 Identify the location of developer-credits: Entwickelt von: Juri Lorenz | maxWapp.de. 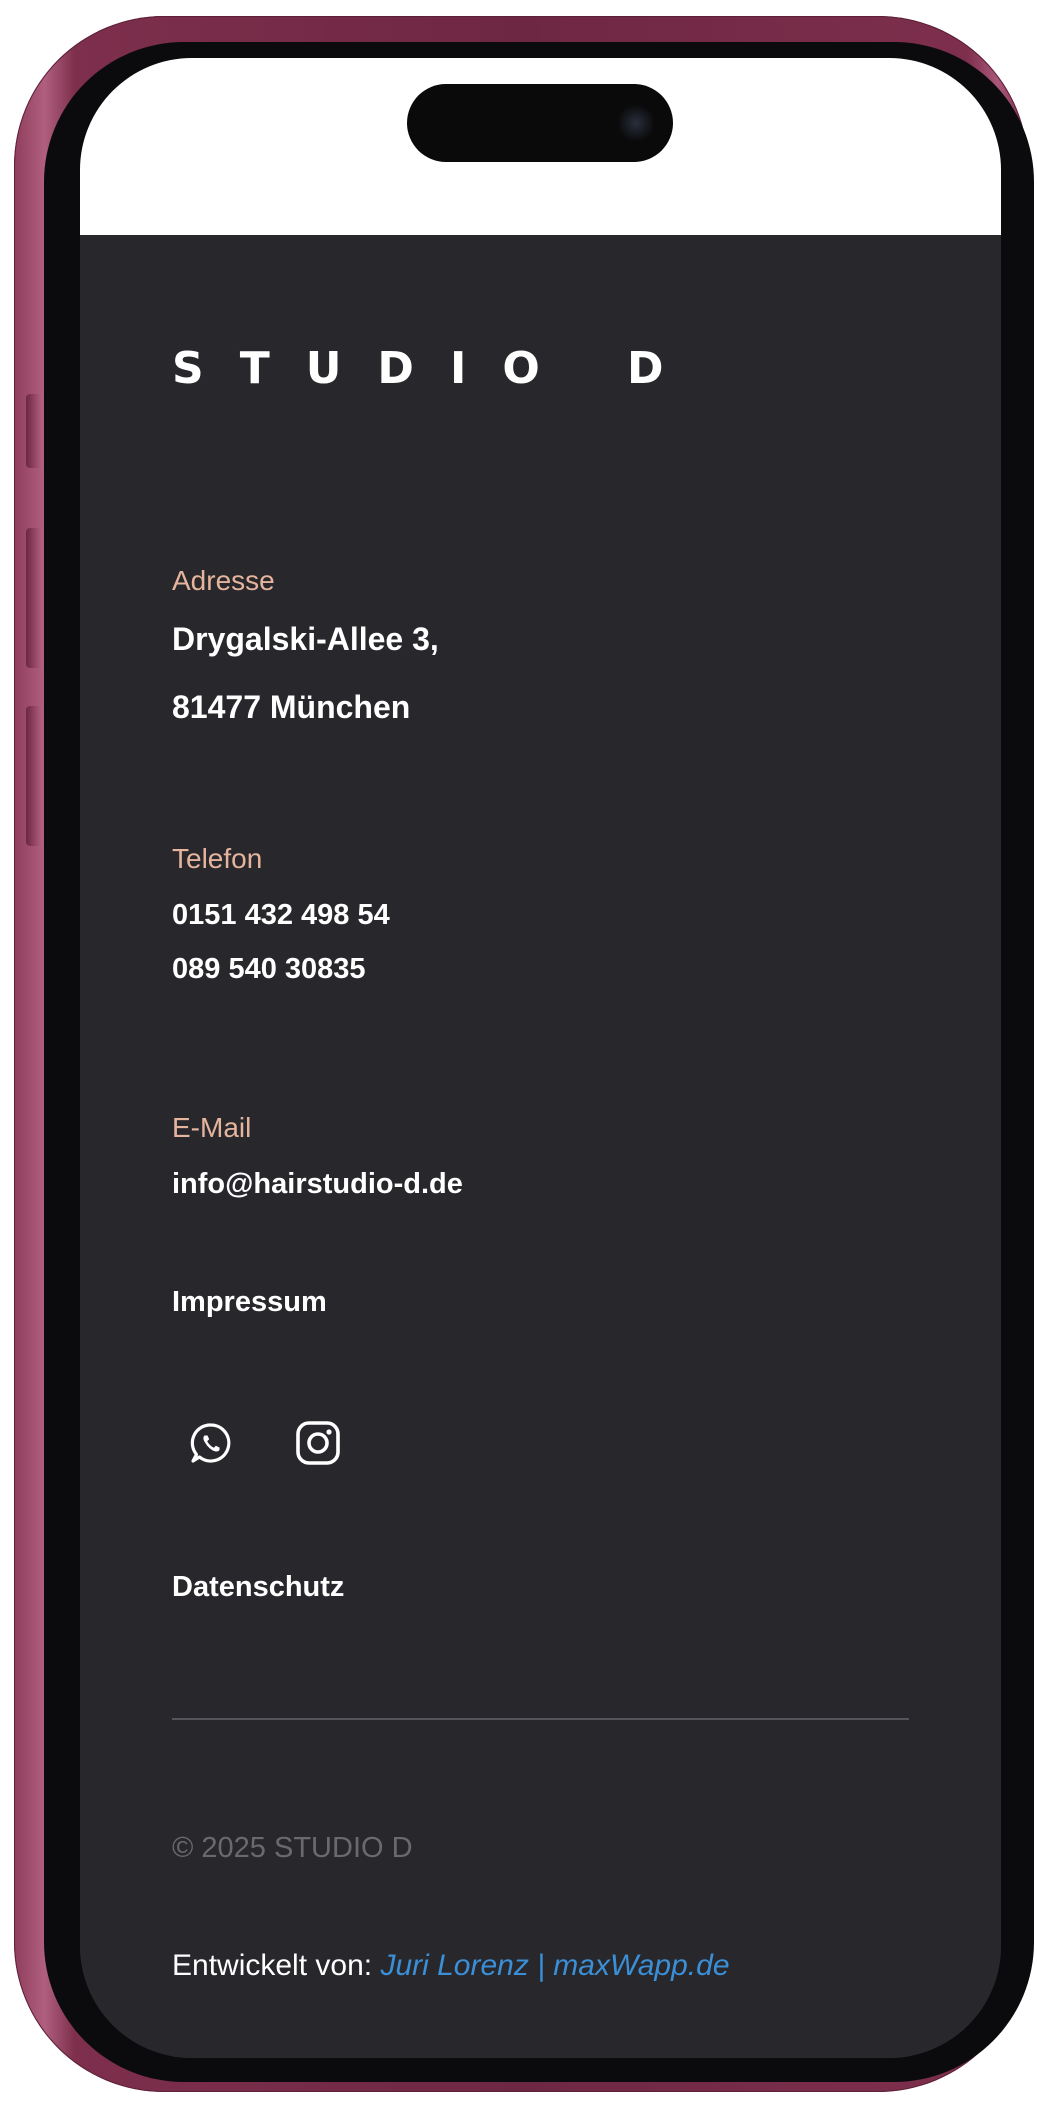
(451, 1966).